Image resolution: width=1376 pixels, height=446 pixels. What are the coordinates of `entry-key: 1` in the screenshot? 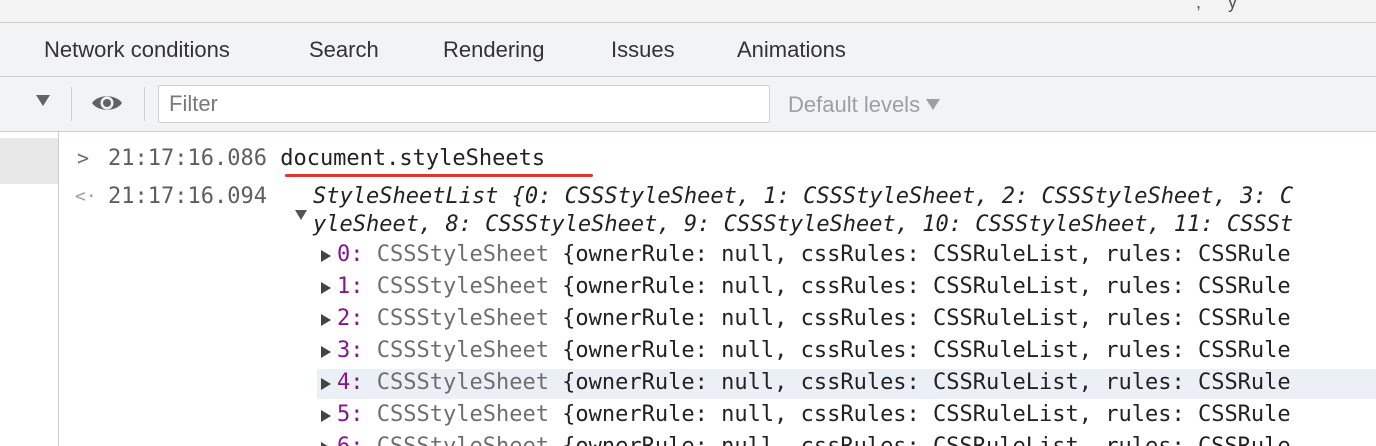 It's located at (344, 286).